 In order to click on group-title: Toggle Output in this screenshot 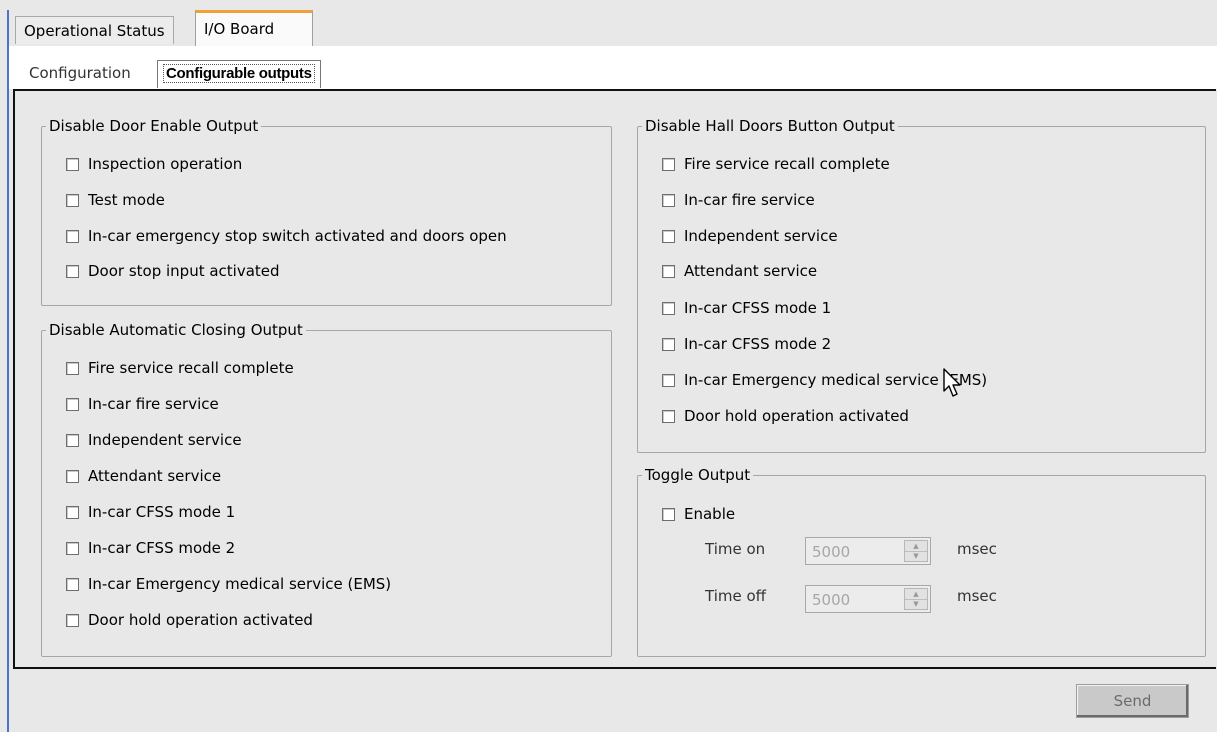, I will do `click(698, 475)`.